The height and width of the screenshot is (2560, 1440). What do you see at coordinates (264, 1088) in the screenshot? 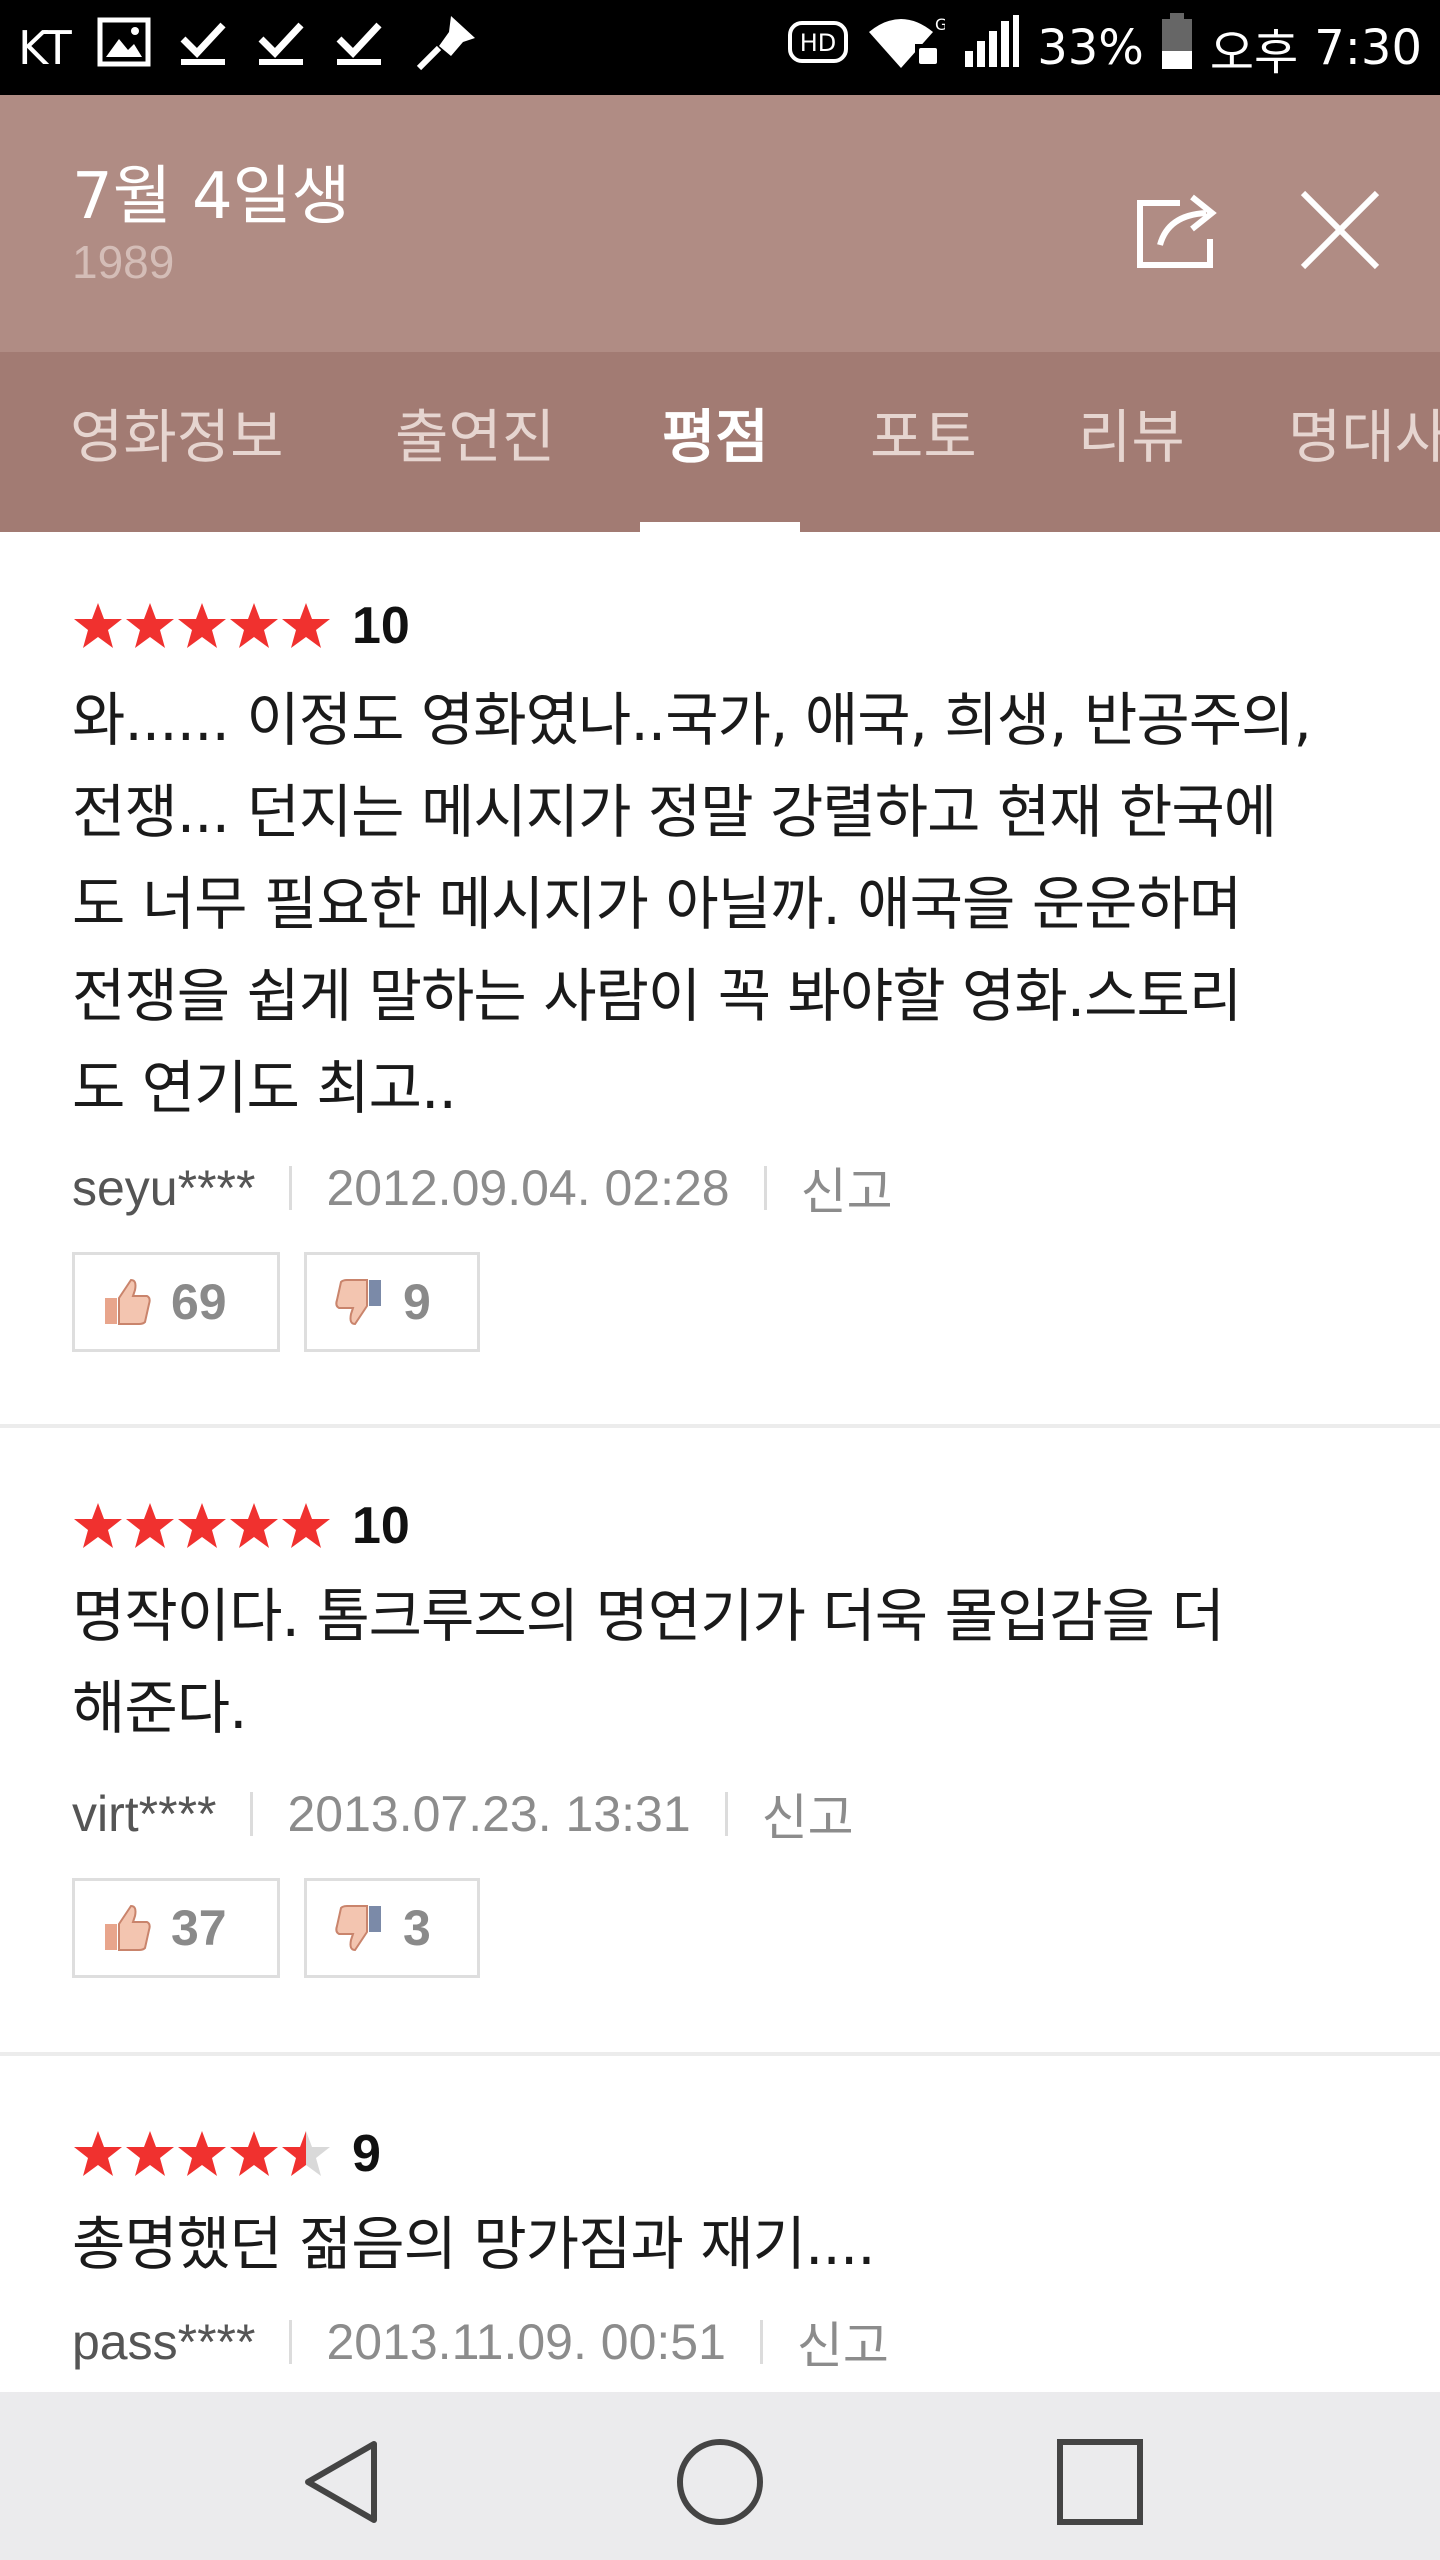
I see `review-line: 도 연기도 최고..` at bounding box center [264, 1088].